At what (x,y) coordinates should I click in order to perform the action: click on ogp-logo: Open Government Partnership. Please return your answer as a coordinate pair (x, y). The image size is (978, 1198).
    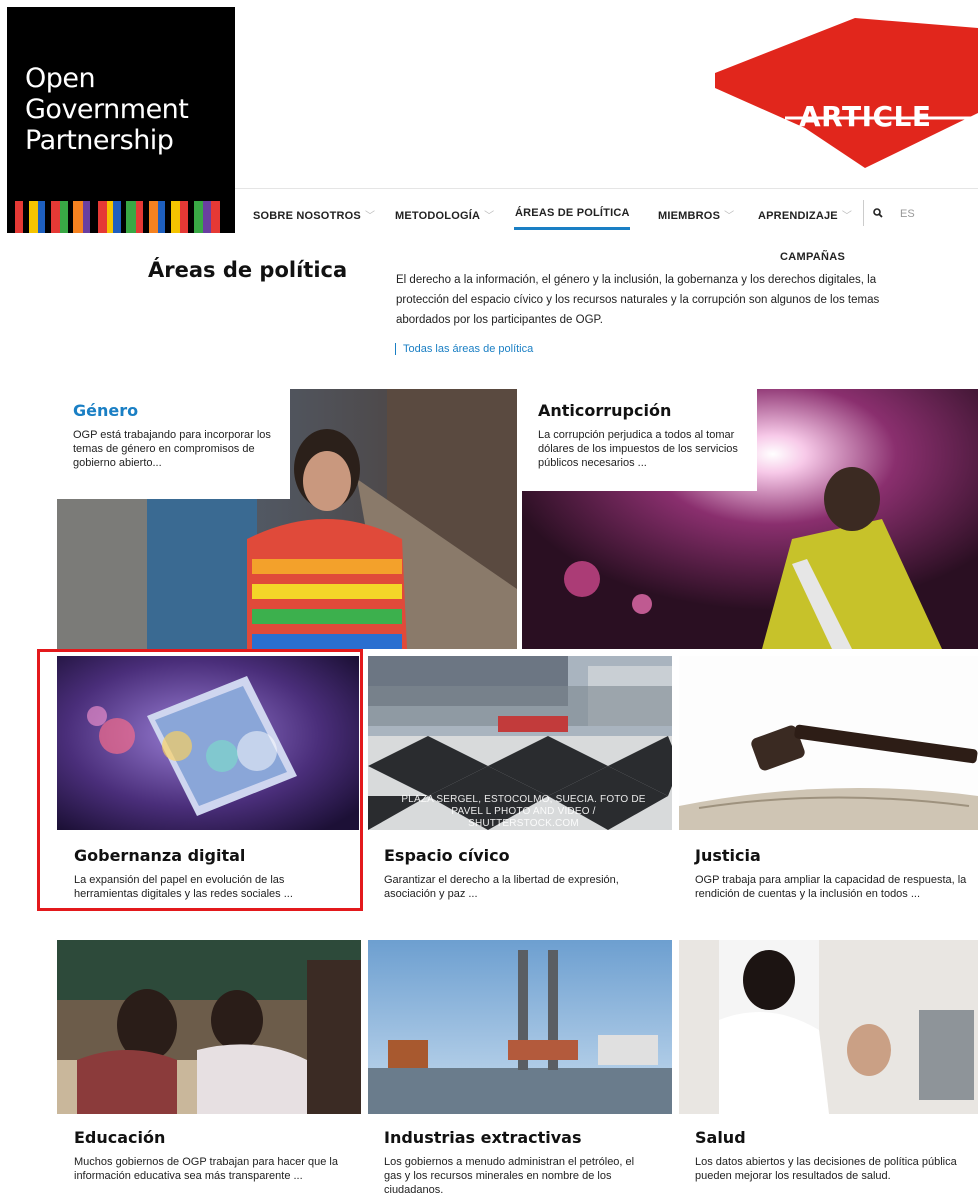
    Looking at the image, I should click on (121, 120).